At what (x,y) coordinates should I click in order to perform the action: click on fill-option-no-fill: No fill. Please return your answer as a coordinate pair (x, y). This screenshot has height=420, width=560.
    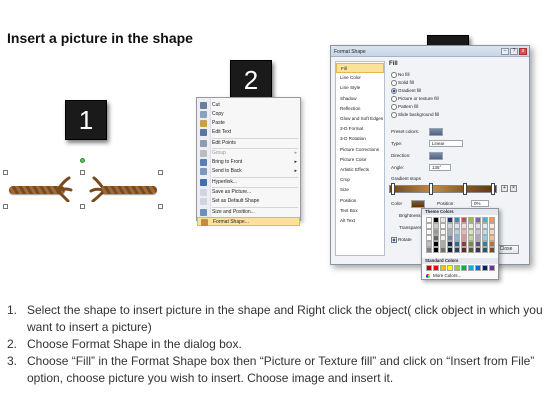
    Looking at the image, I should click on (400, 74).